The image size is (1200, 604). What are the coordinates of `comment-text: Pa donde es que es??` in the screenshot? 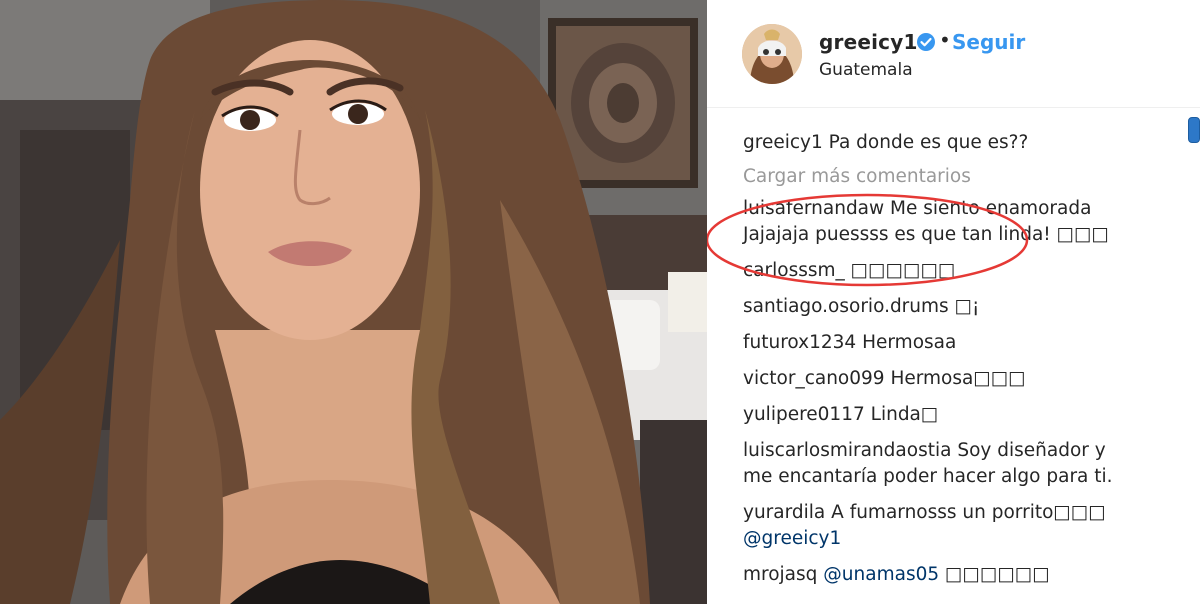 It's located at (928, 142).